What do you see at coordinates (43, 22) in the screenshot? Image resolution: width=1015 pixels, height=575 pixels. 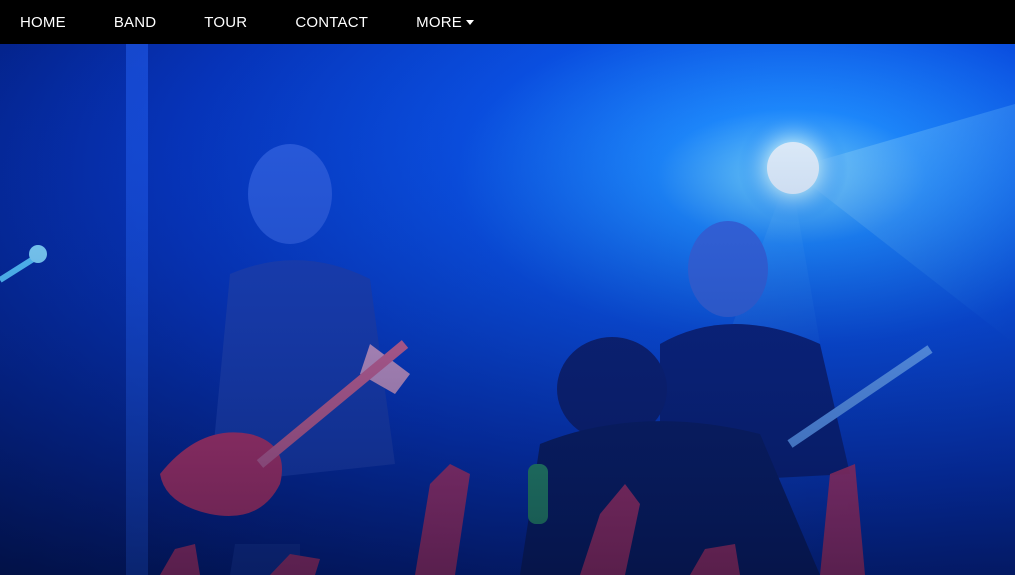 I see `nav-home-link: HOME` at bounding box center [43, 22].